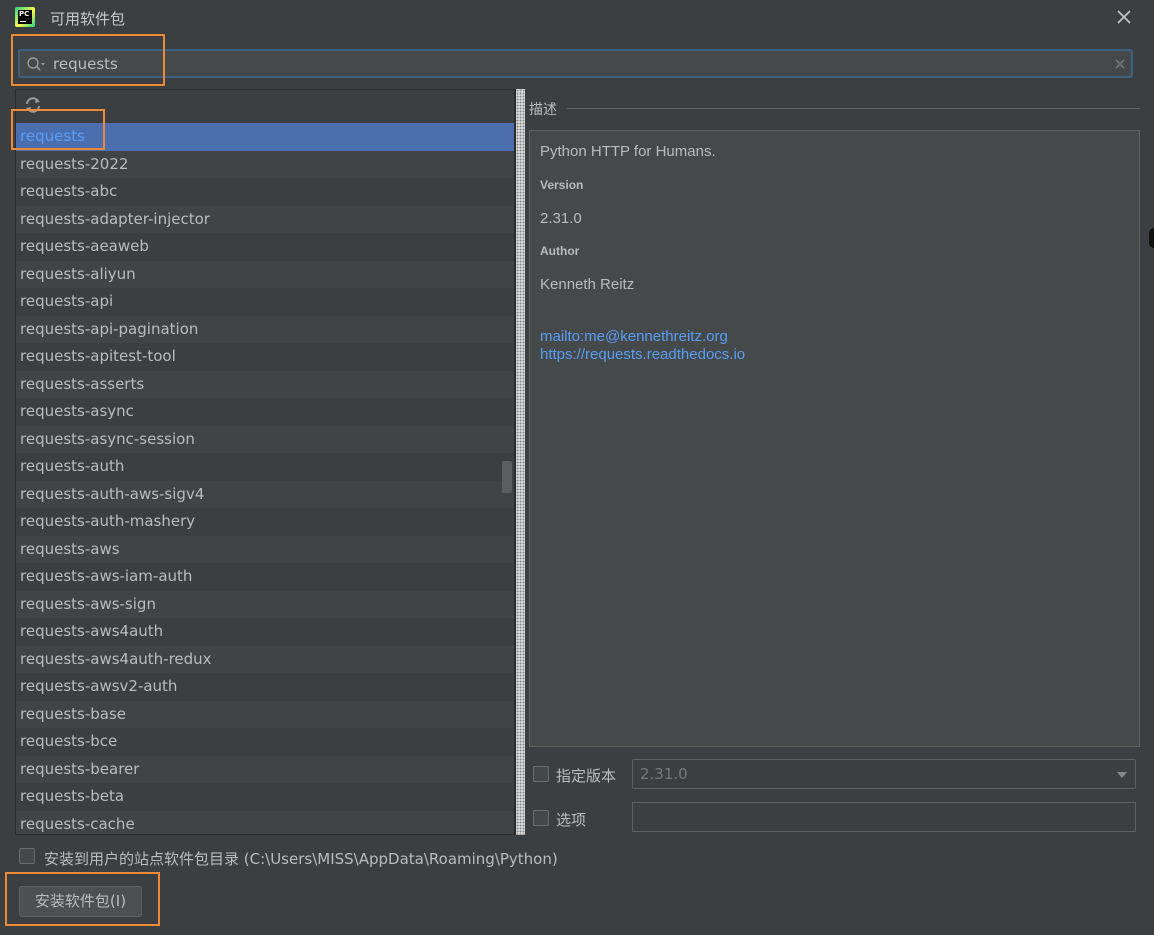 Image resolution: width=1154 pixels, height=935 pixels. Describe the element at coordinates (265, 577) in the screenshot. I see `package-list-item: requests-aws-iam-auth` at that location.